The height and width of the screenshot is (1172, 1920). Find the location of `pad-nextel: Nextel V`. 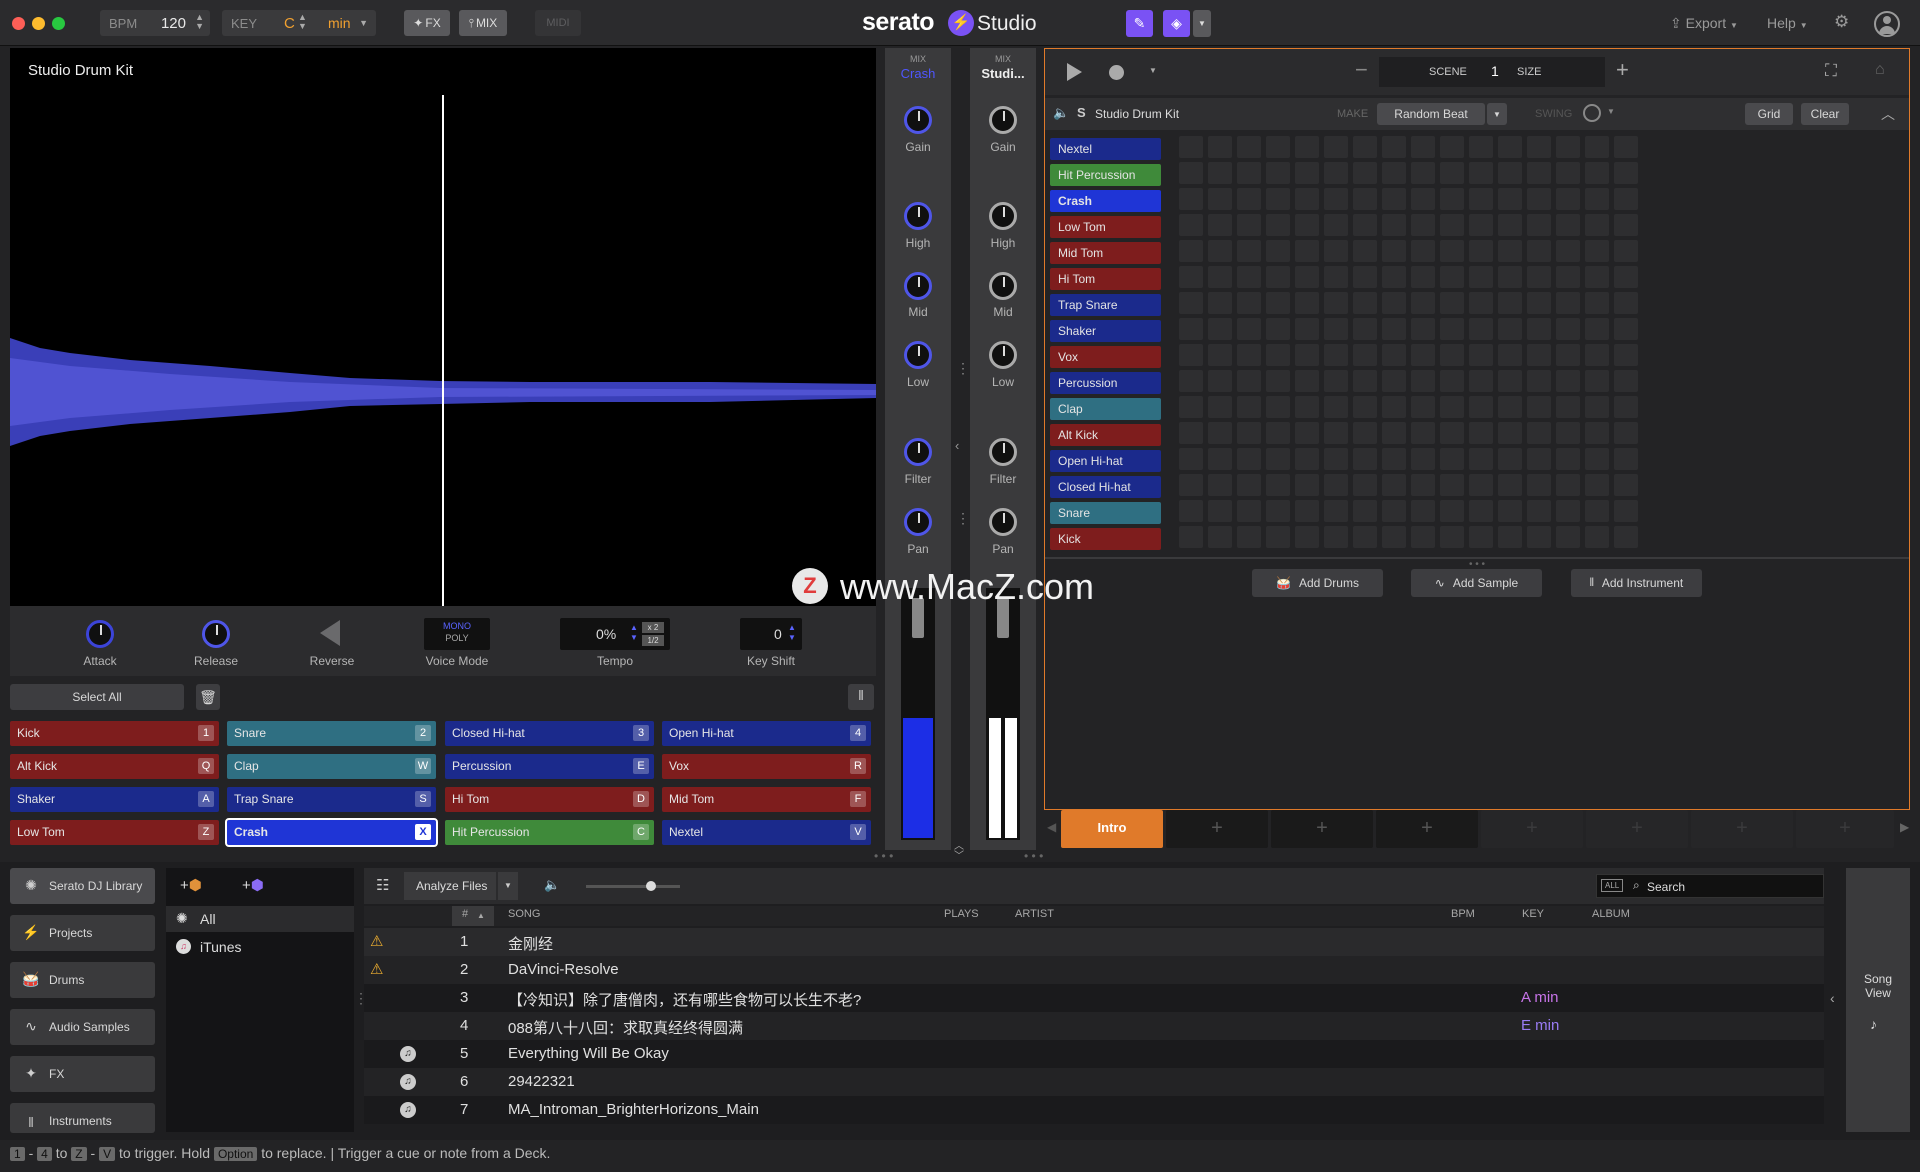

pad-nextel: Nextel V is located at coordinates (766, 832).